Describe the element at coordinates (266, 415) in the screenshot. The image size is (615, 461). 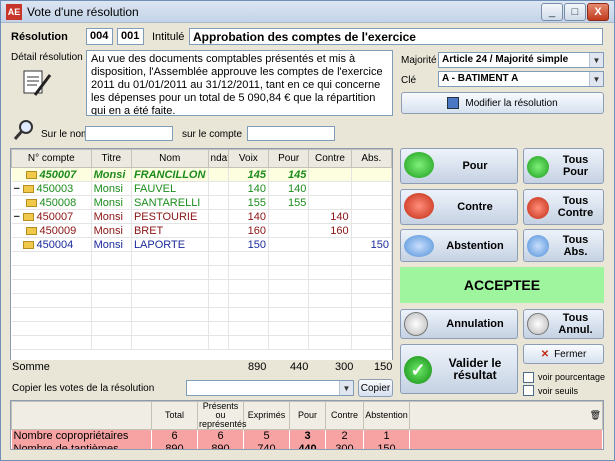
I see `summary-col-exprimes: Exprimés` at that location.